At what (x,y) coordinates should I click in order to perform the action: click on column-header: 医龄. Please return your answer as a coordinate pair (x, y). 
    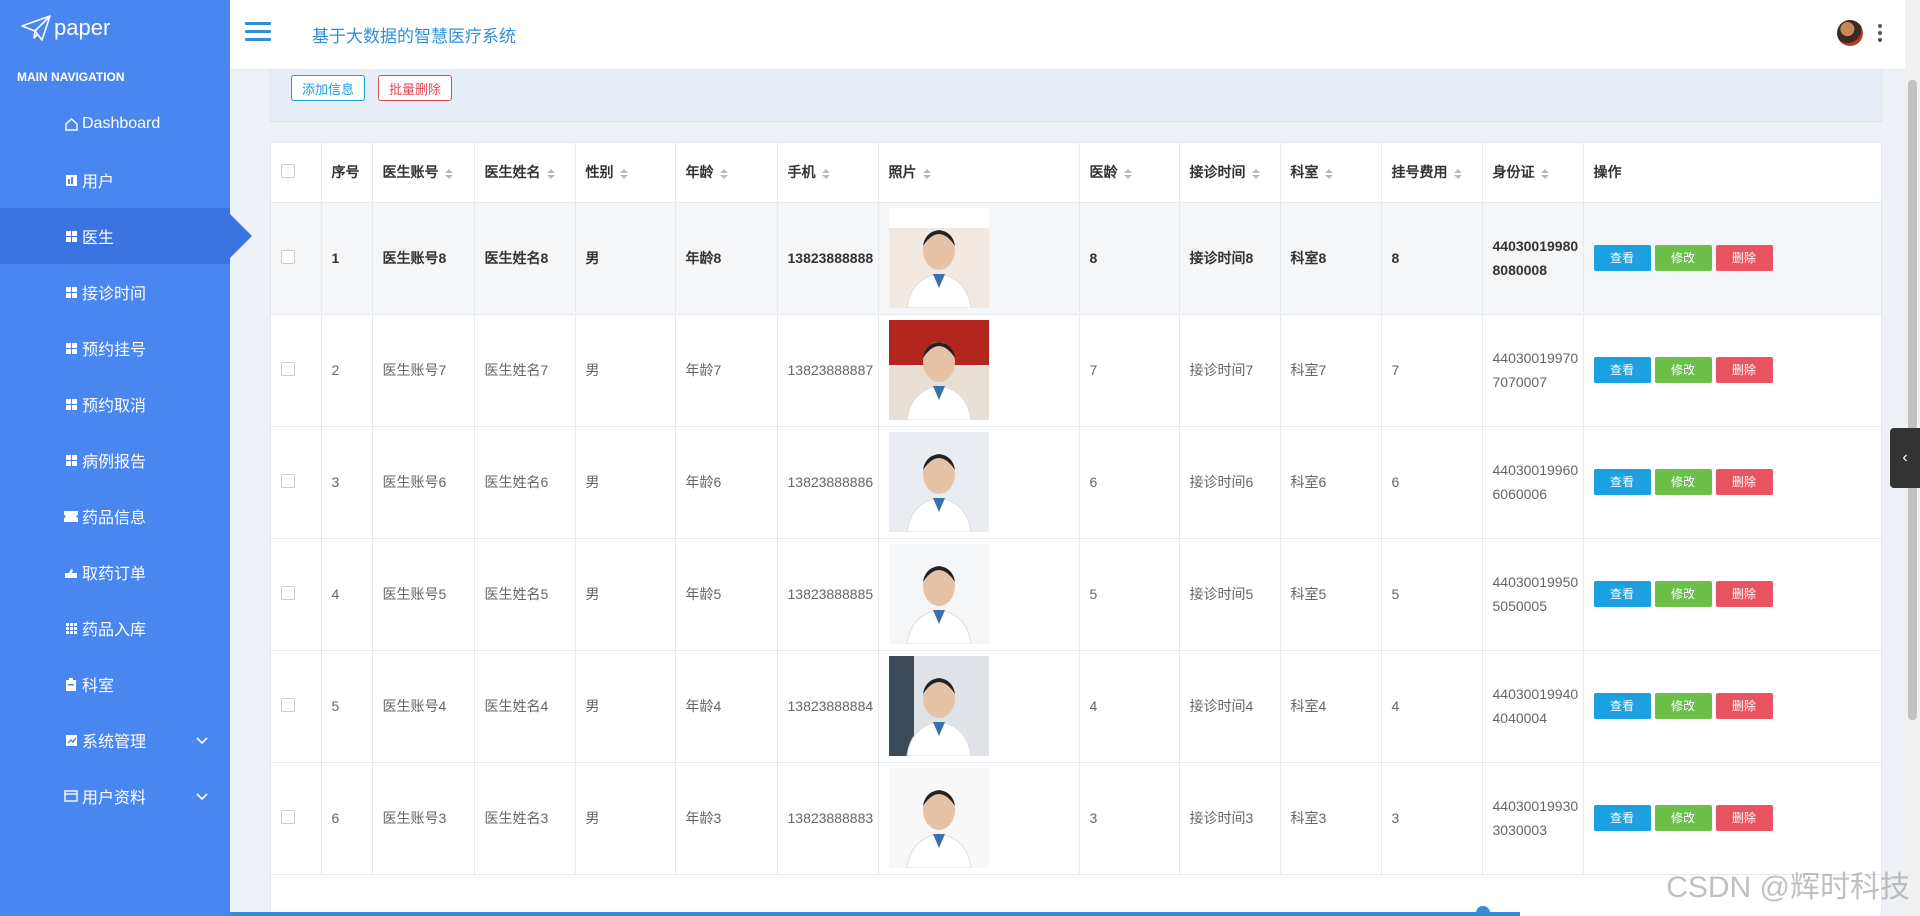
    Looking at the image, I should click on (1129, 173).